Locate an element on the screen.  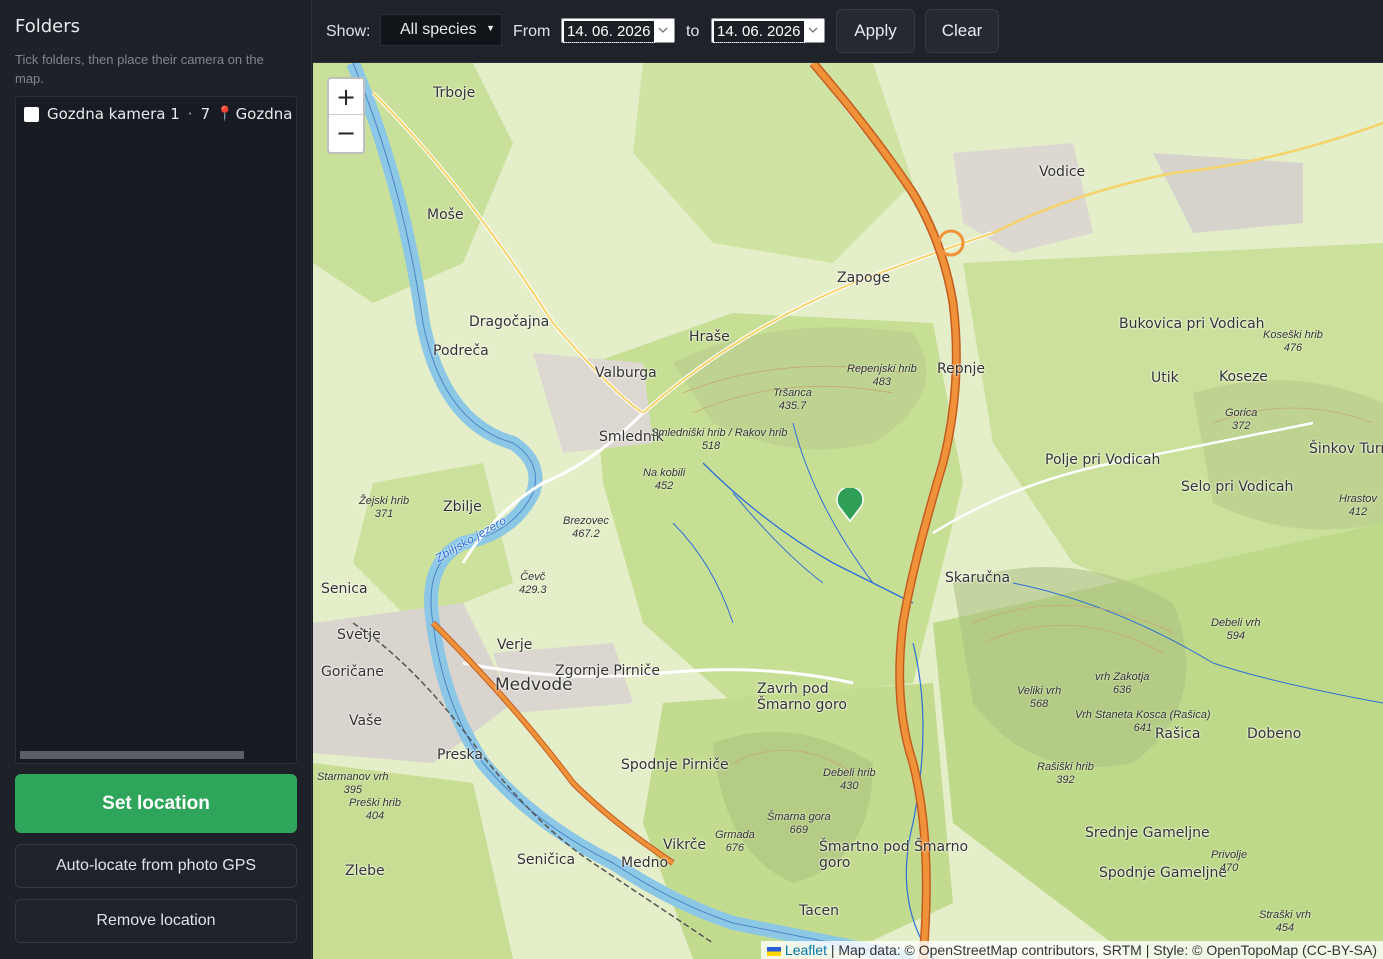
sidebar-title: Folders is located at coordinates (48, 26).